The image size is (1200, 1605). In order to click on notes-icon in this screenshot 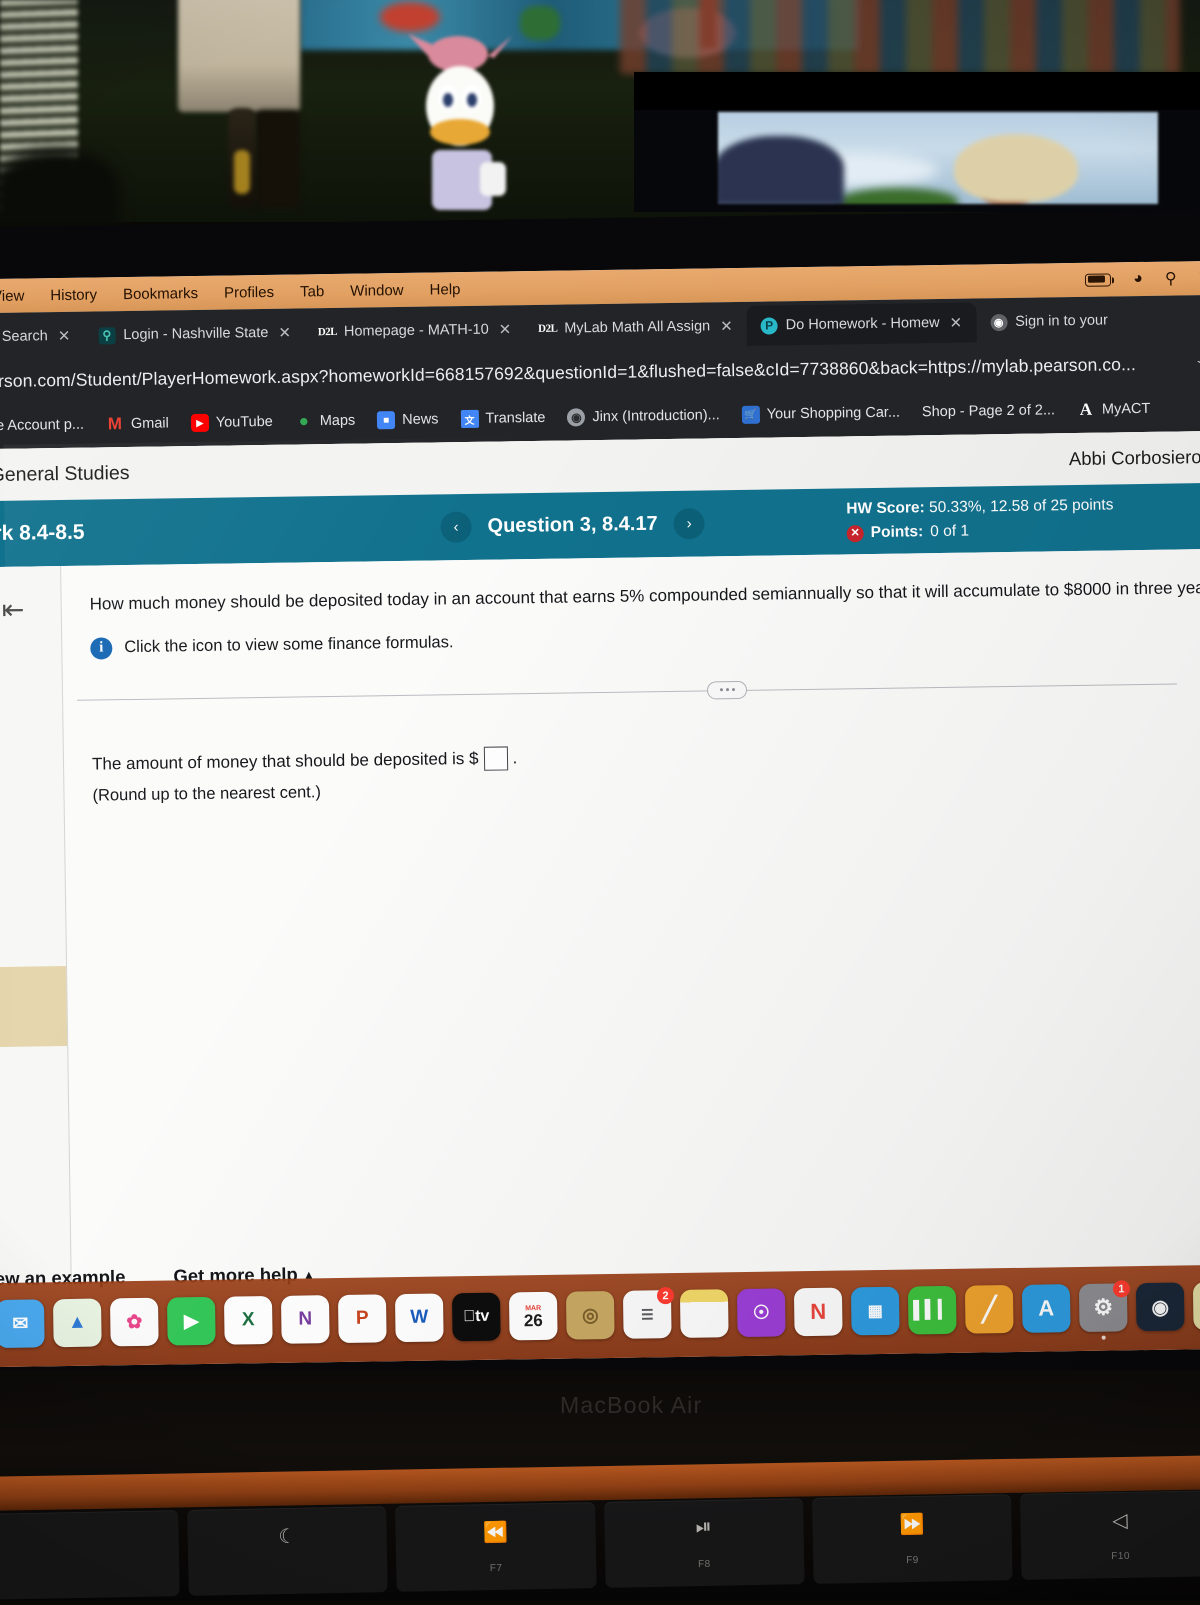, I will do `click(704, 1313)`.